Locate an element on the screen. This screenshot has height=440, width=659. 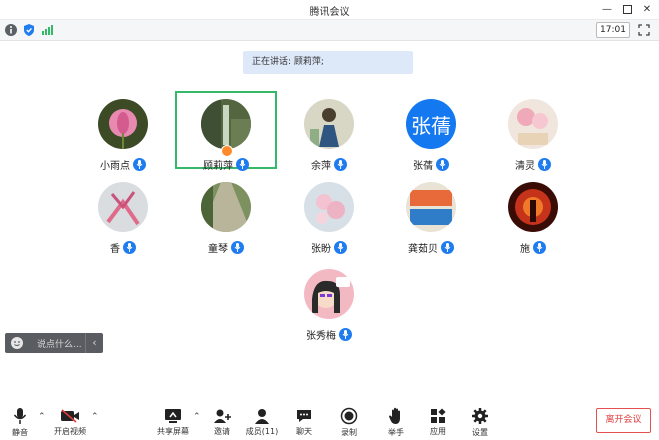
participant-tile: 小雨点 is located at coordinates (123, 131).